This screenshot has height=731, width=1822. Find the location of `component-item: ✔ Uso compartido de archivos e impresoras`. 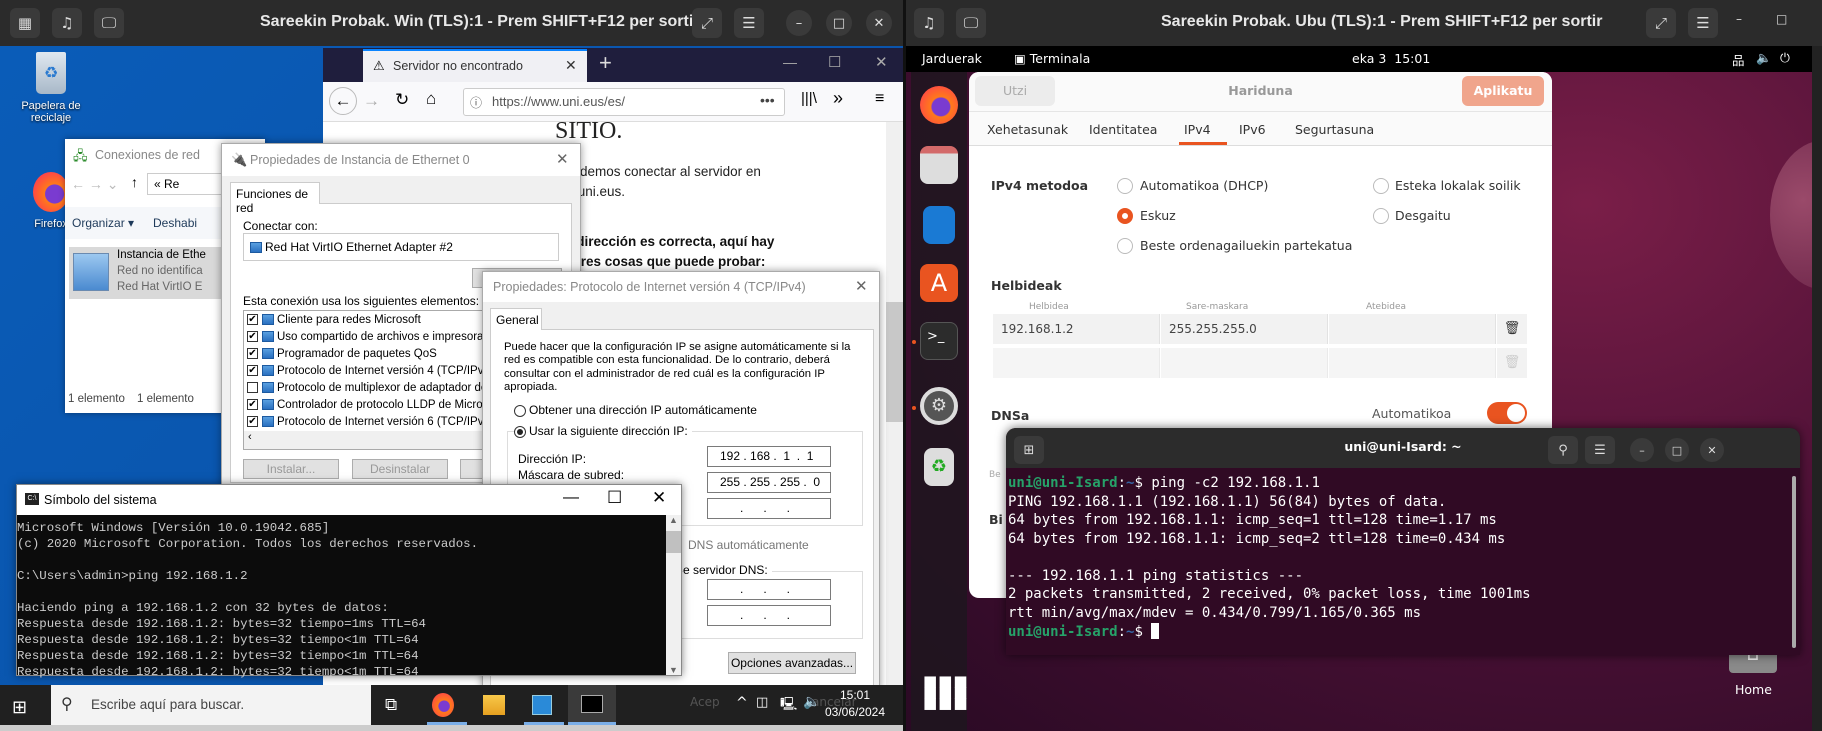

component-item: ✔ Uso compartido de archivos e impresoras is located at coordinates (368, 337).